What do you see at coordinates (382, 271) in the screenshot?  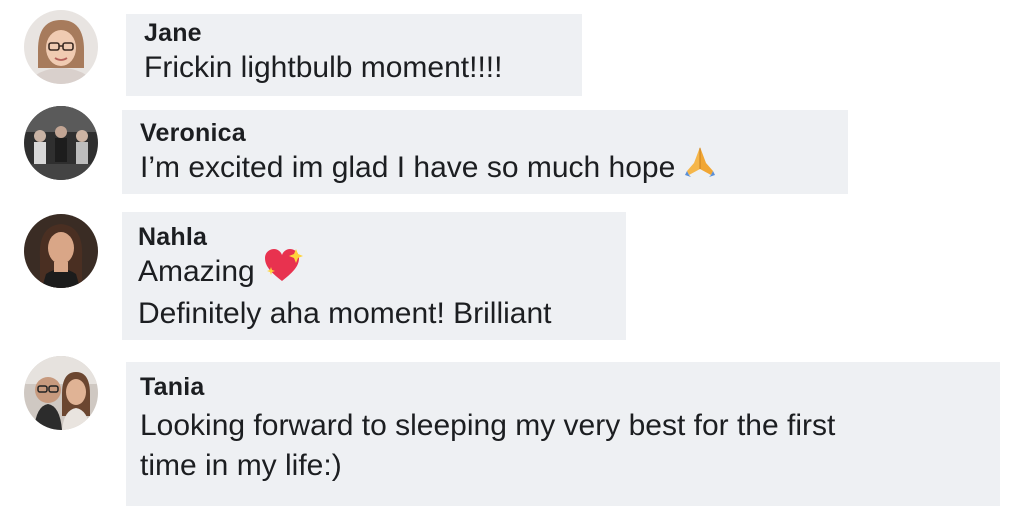 I see `comment-text: Amazing` at bounding box center [382, 271].